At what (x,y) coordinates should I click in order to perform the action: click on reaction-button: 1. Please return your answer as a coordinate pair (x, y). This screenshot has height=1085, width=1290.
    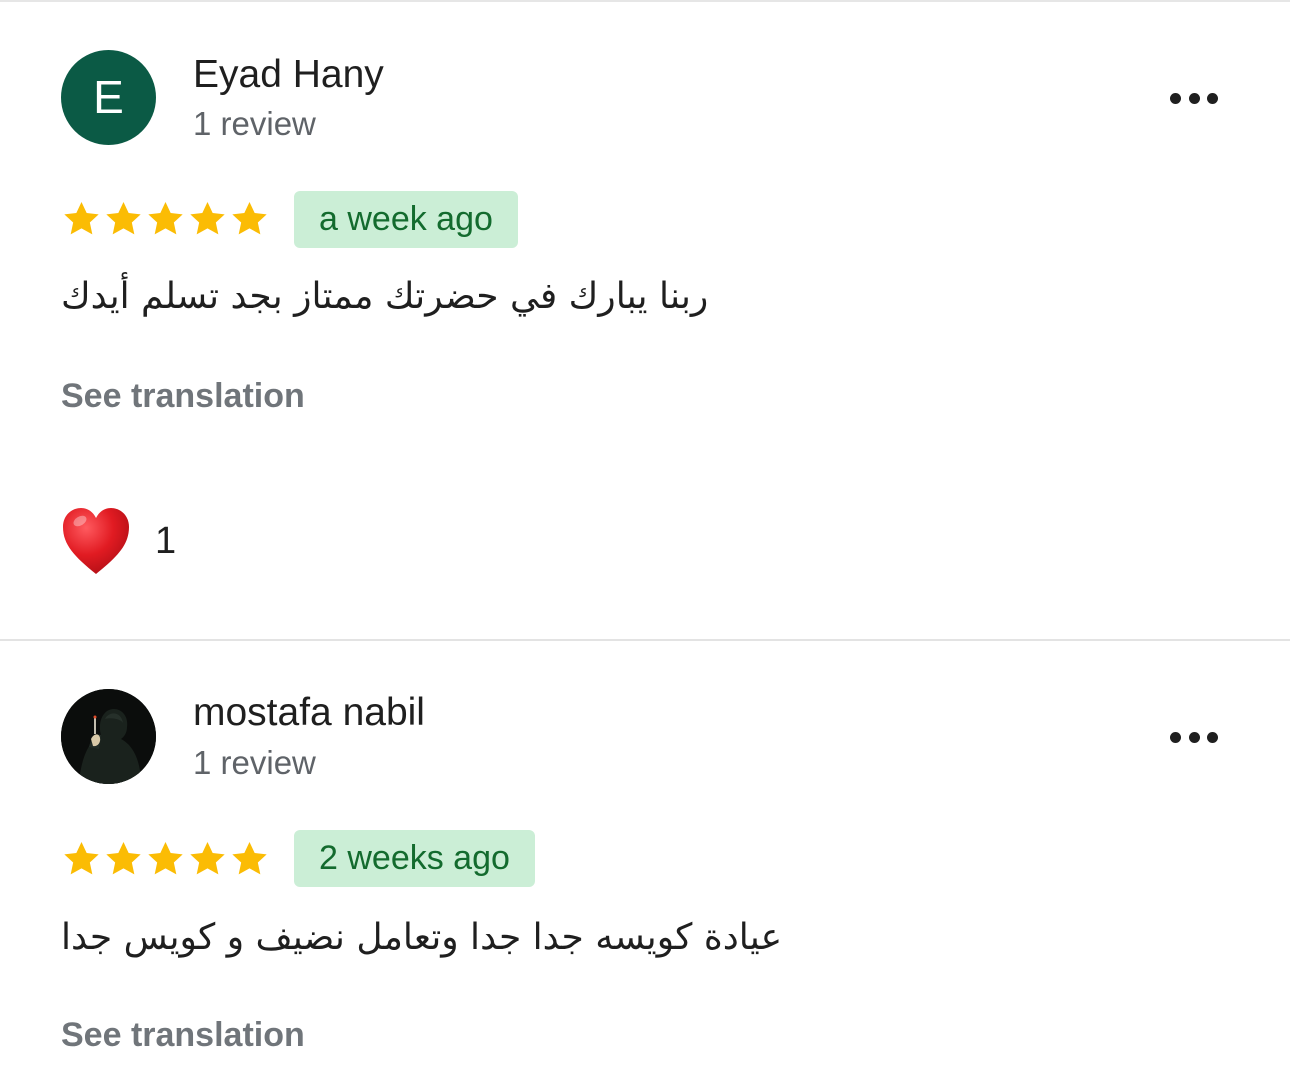
    Looking at the image, I should click on (118, 541).